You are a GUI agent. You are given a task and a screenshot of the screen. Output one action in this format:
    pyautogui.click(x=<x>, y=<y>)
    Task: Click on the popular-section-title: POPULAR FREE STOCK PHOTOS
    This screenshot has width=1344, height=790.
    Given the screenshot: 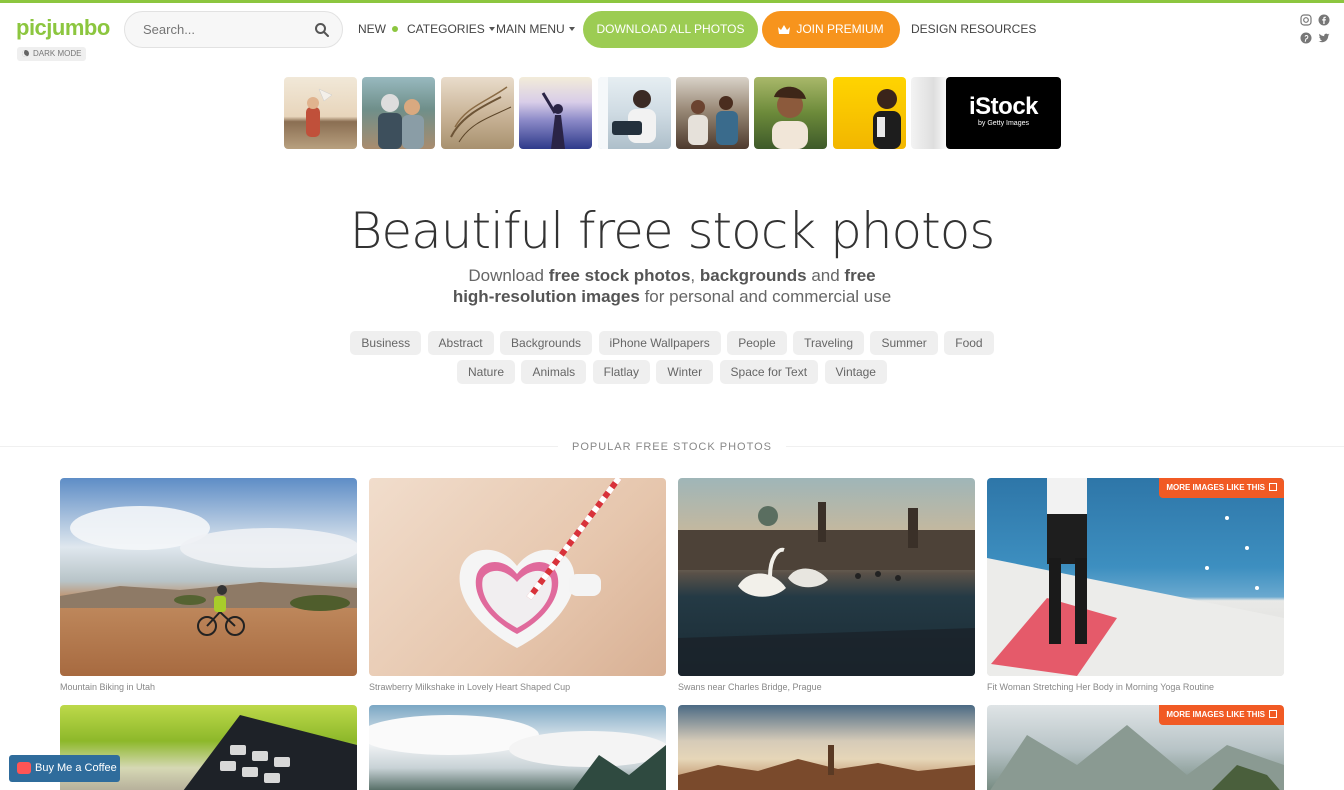 What is the action you would take?
    pyautogui.click(x=672, y=447)
    